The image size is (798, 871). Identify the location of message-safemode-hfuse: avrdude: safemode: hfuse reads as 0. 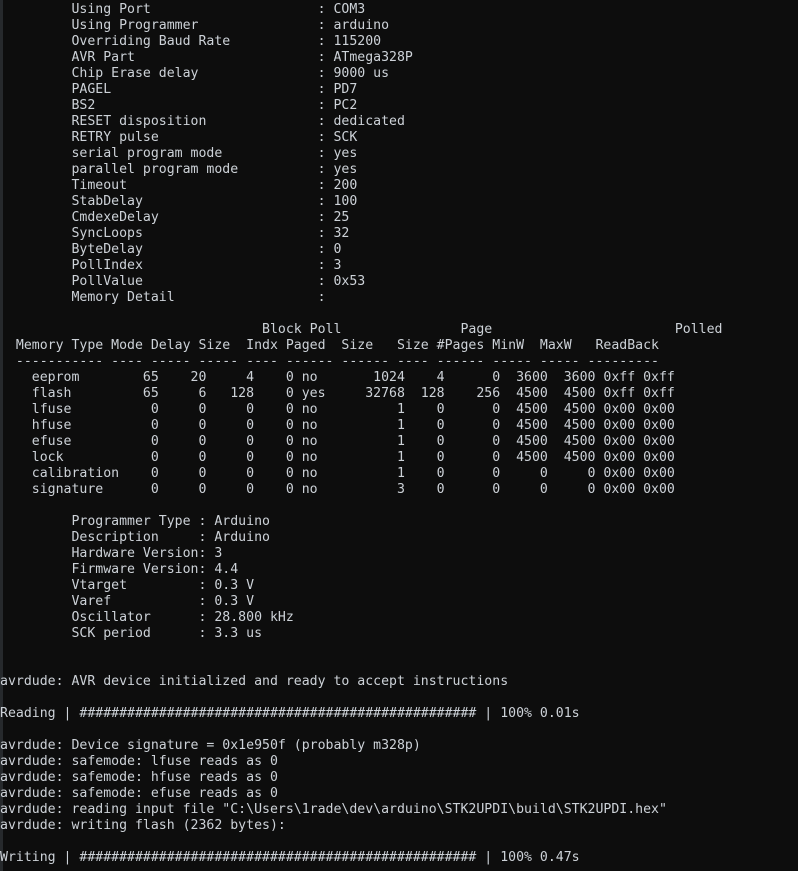
(139, 777).